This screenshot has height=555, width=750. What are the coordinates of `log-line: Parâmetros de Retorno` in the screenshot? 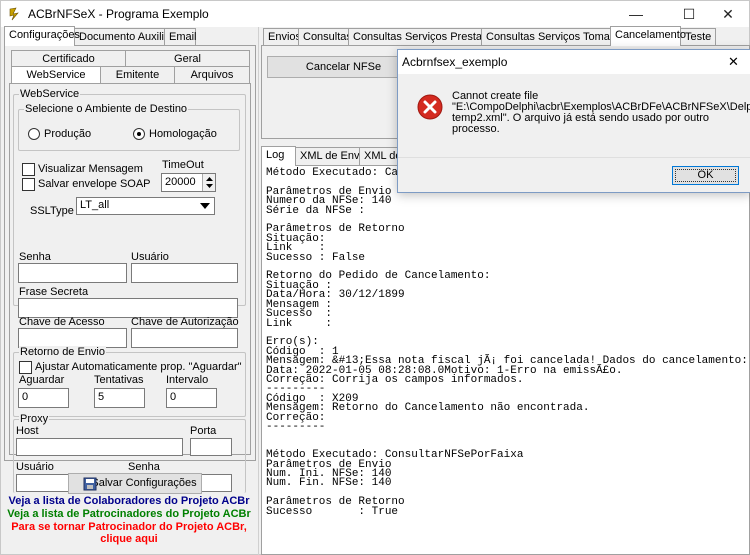 It's located at (335, 229).